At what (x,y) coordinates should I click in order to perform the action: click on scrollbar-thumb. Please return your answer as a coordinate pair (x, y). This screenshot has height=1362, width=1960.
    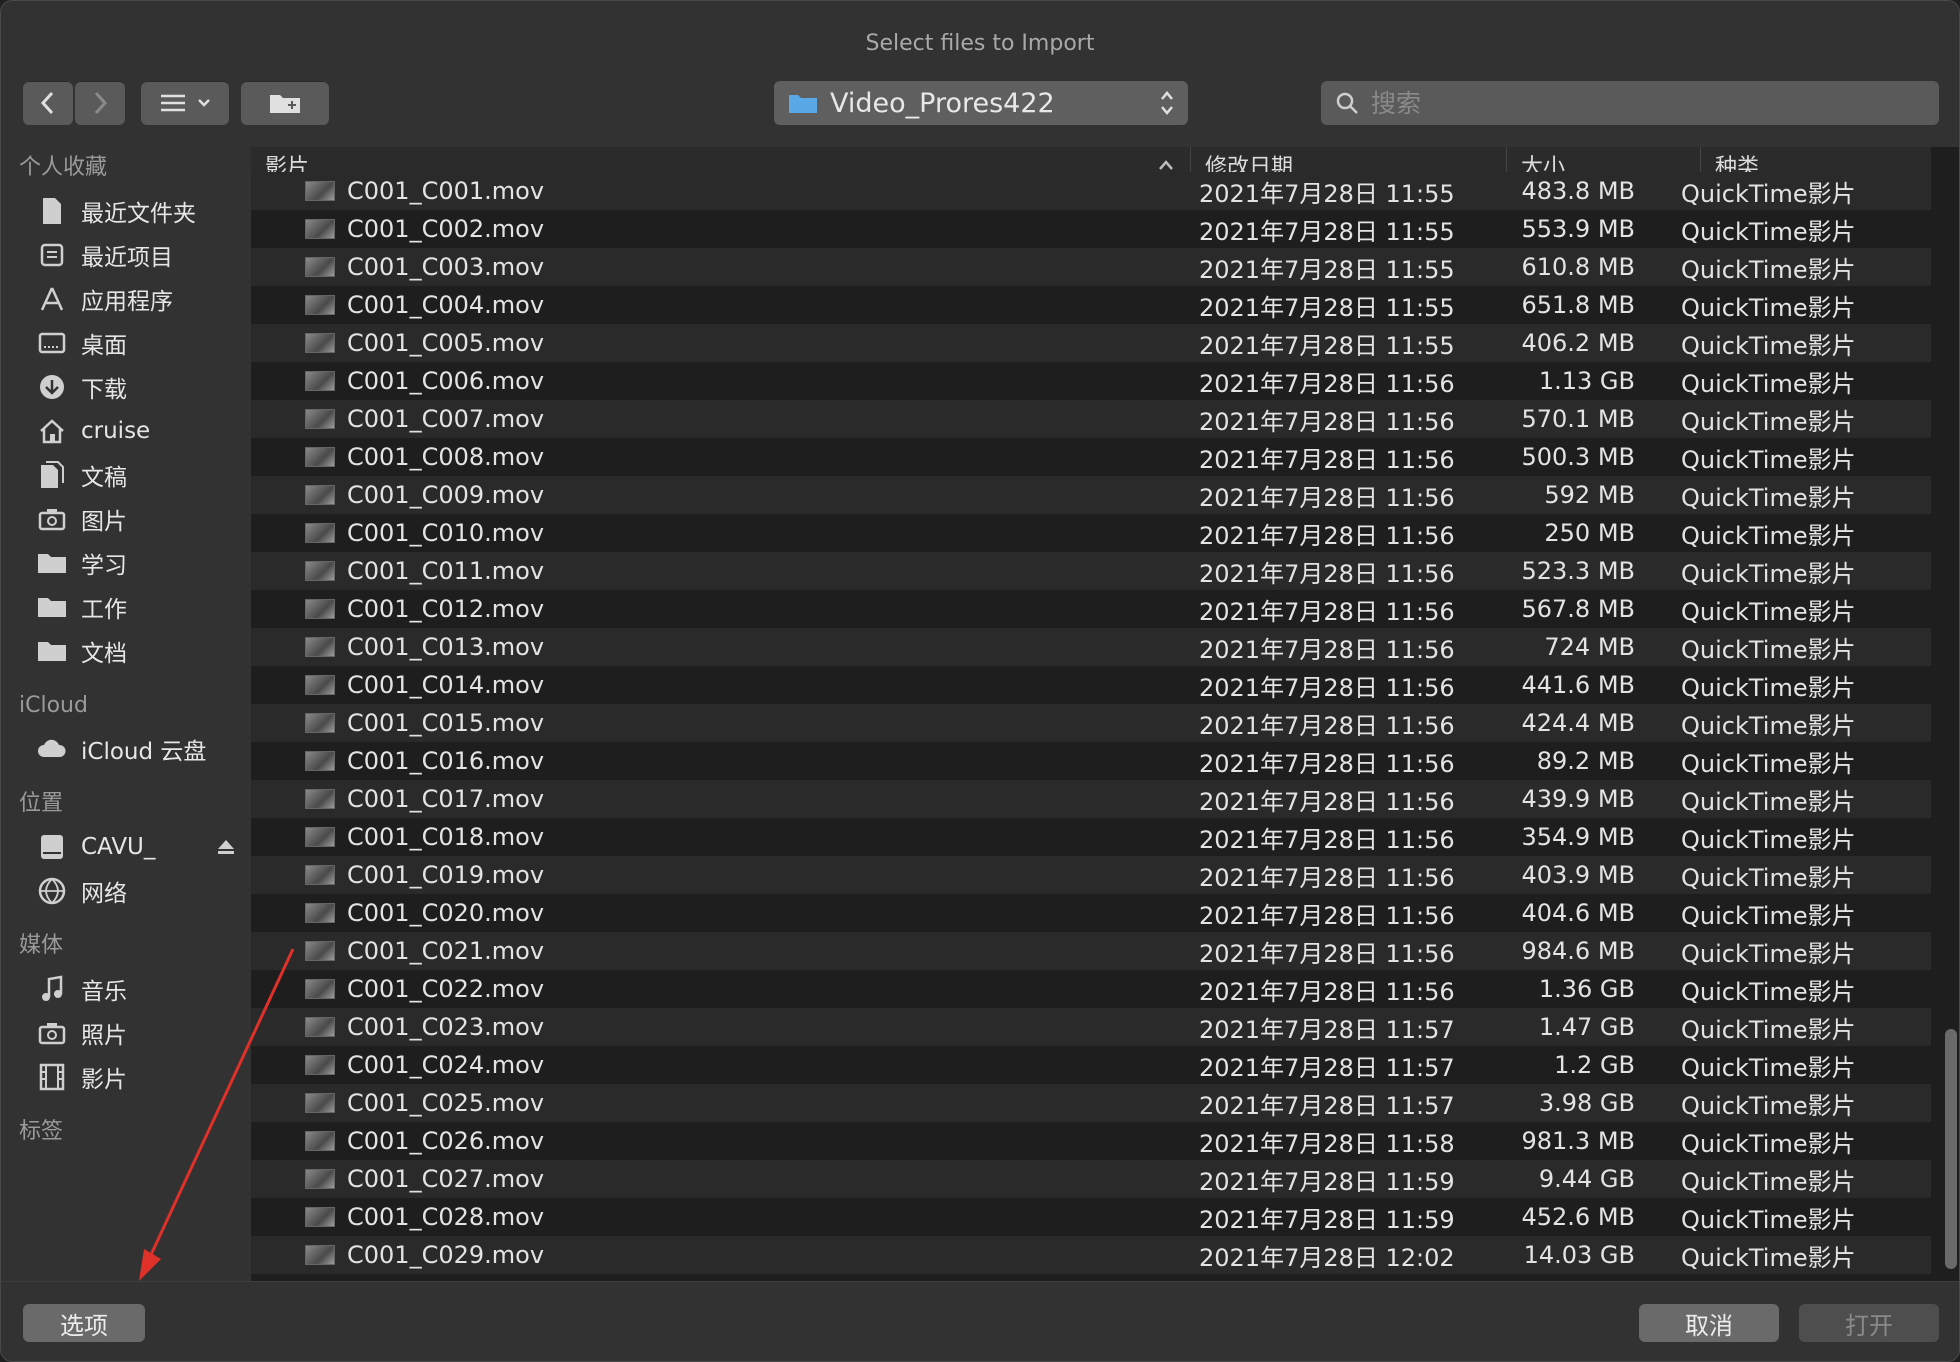
    Looking at the image, I should click on (1951, 1149).